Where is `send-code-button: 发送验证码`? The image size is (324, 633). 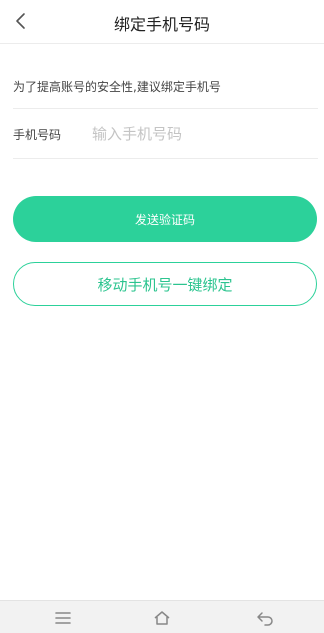 send-code-button: 发送验证码 is located at coordinates (165, 219).